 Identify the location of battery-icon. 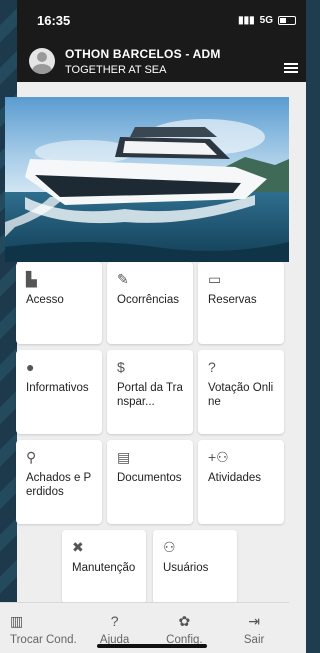
(287, 20).